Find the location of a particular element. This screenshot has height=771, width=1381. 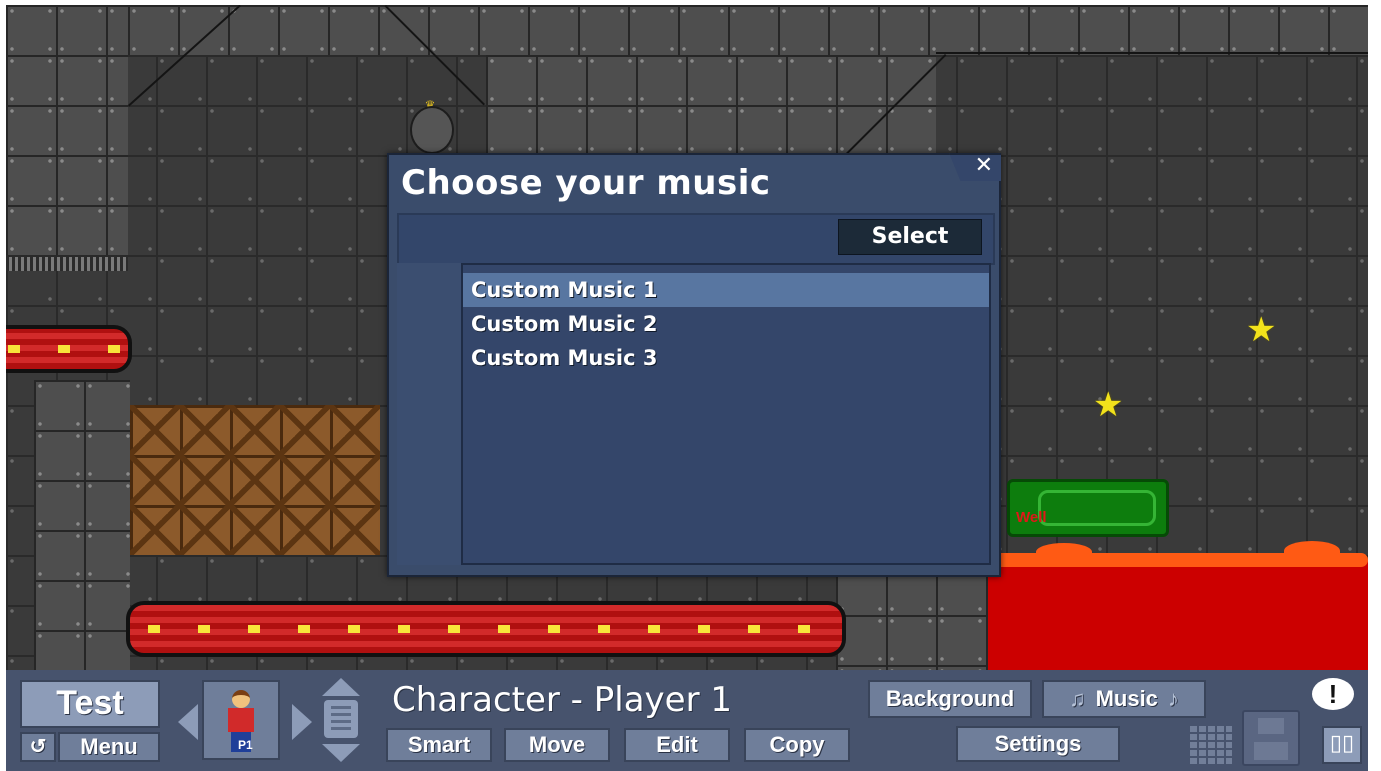

smart-button: Smart is located at coordinates (439, 745).